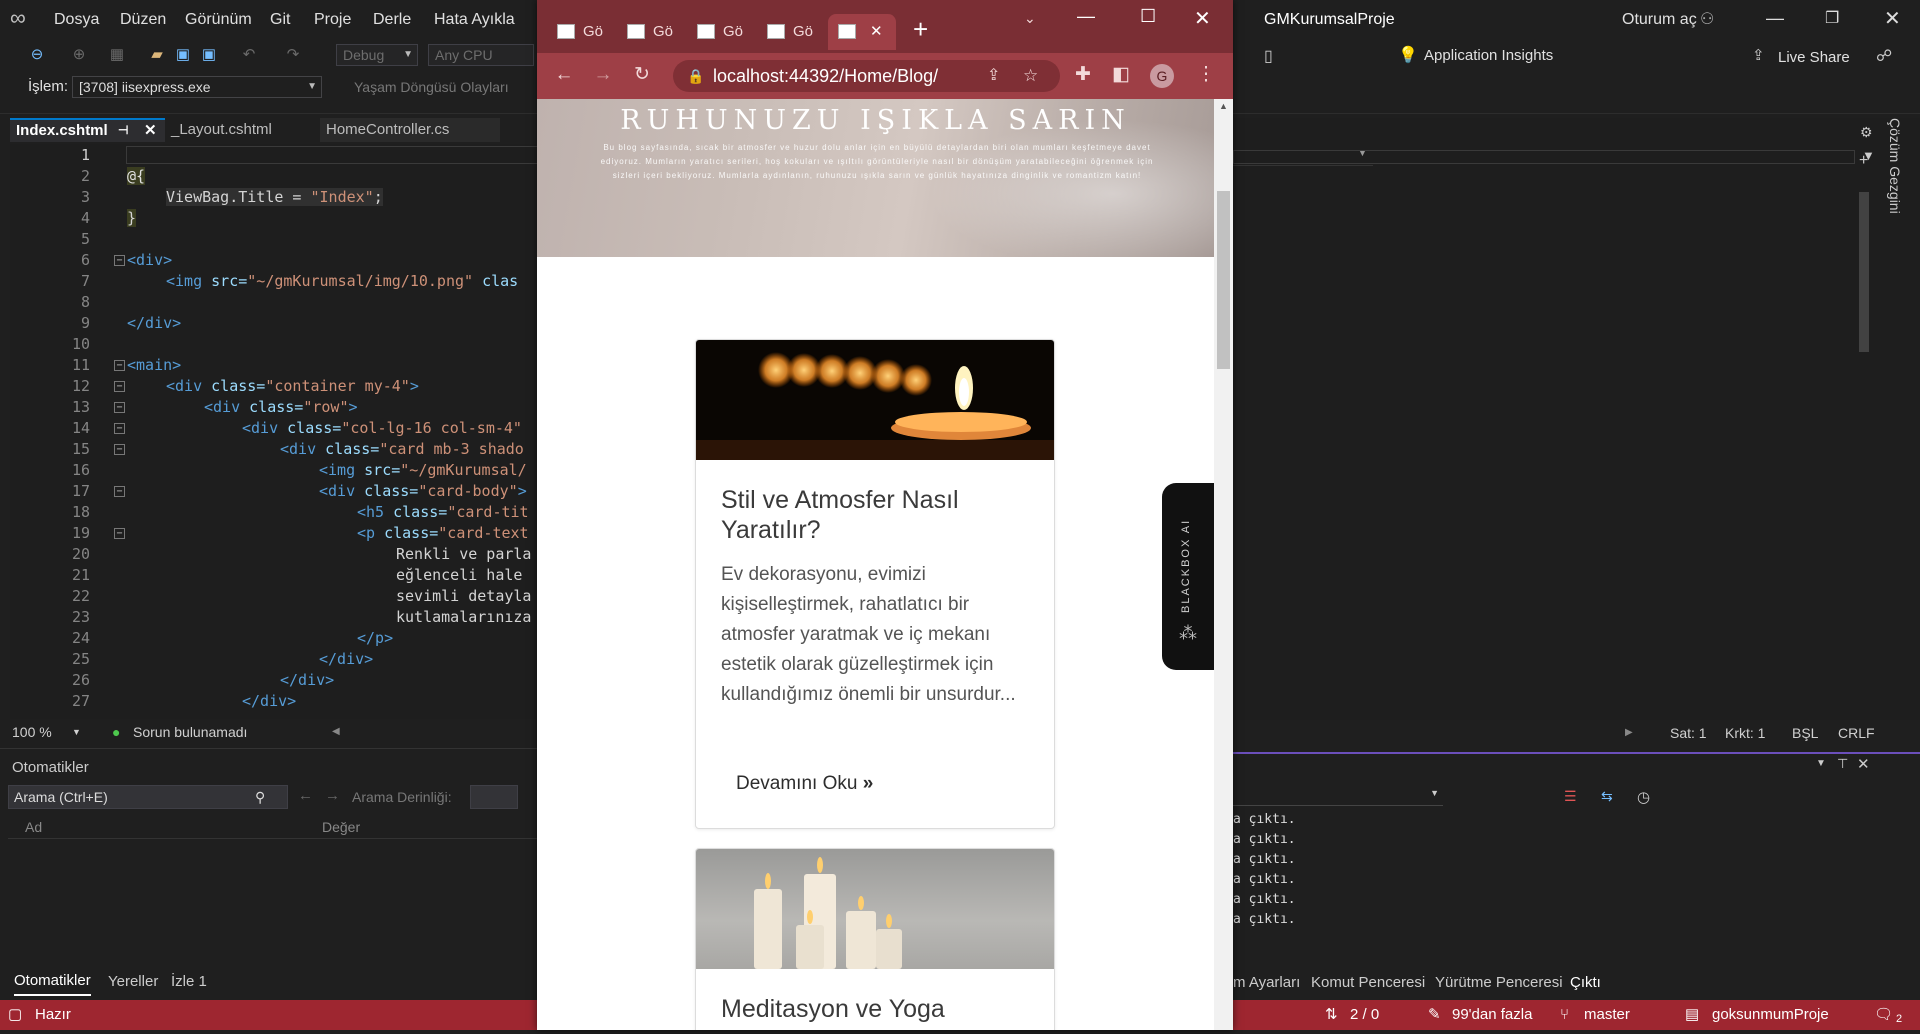  Describe the element at coordinates (1745, 733) in the screenshot. I see `col-indicator: Krkt: 1` at that location.